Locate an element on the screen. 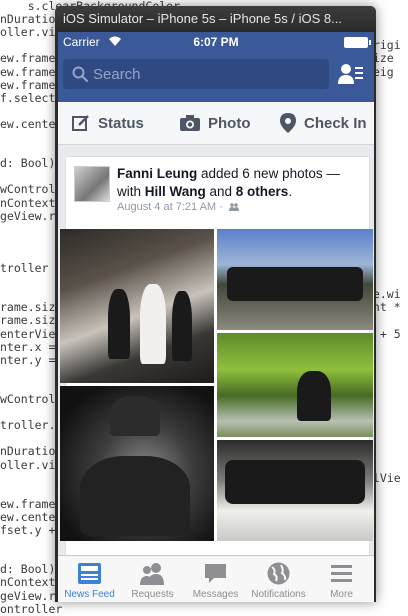  friend-requests-icon is located at coordinates (152, 574).